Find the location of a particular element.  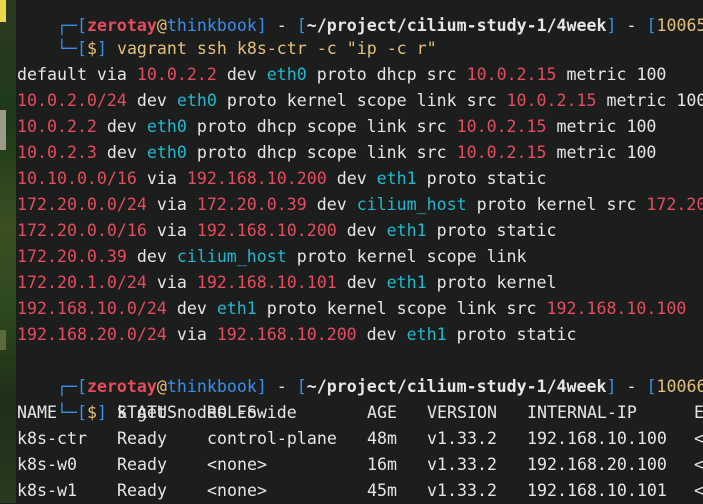

table-cell: k8s-w0 is located at coordinates (47, 465).